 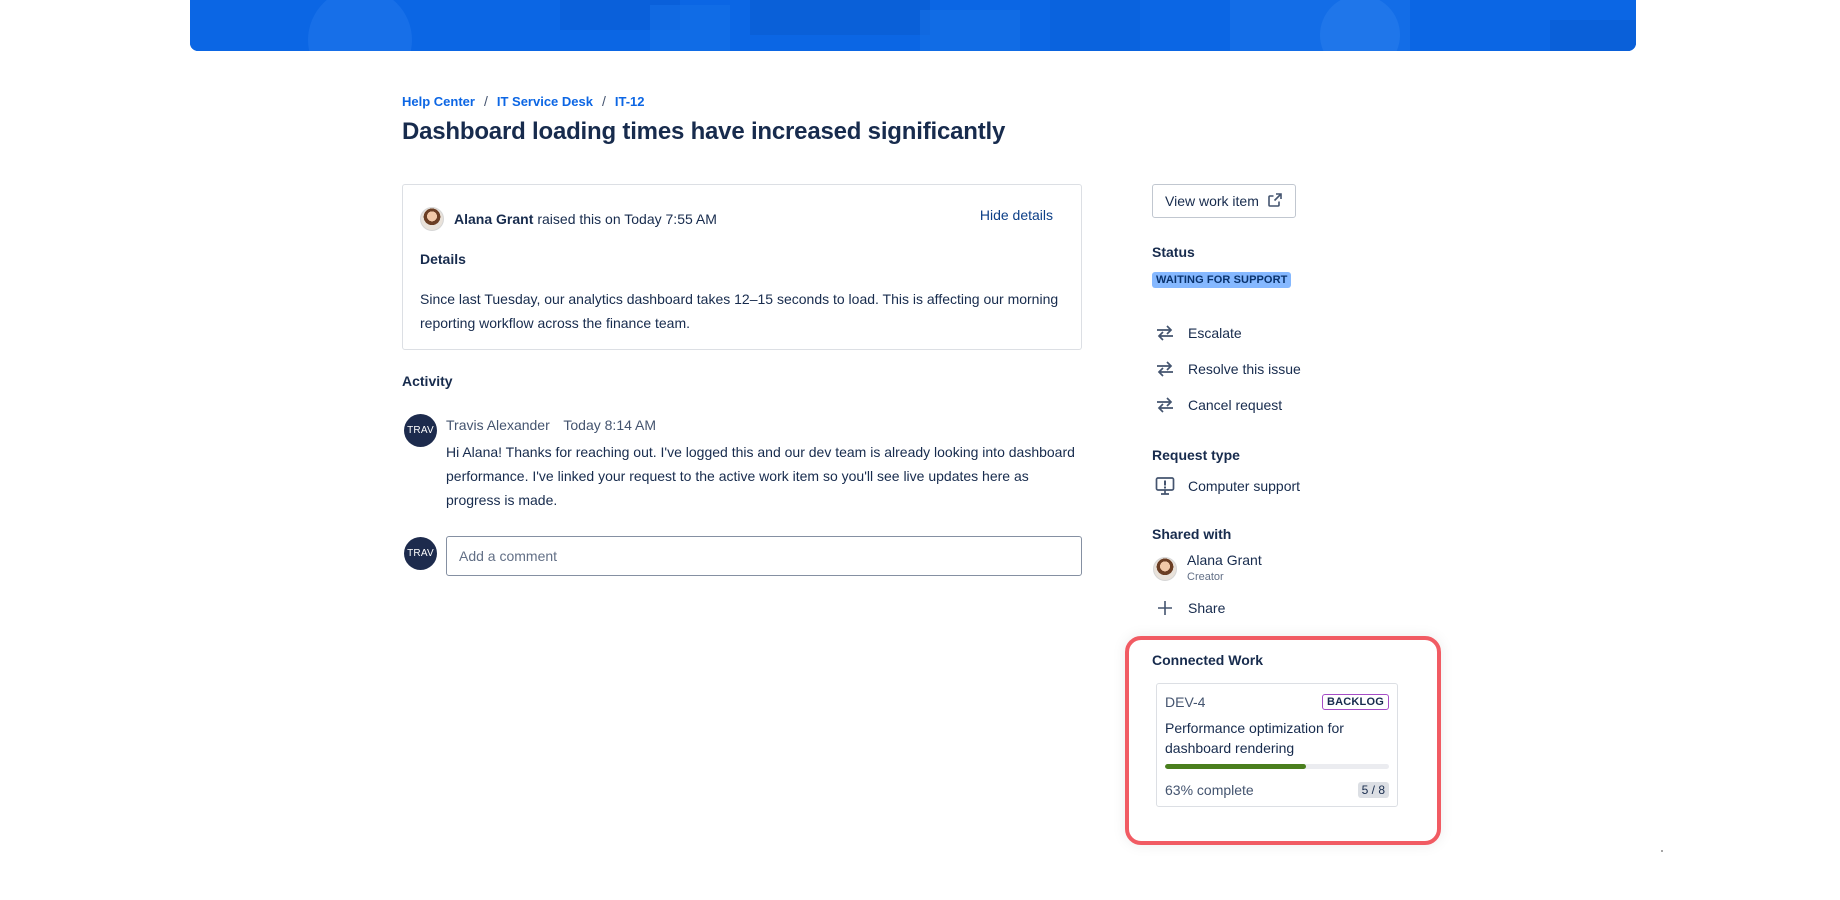 What do you see at coordinates (1222, 280) in the screenshot?
I see `status-badge: WAITING FOR SUPPORT` at bounding box center [1222, 280].